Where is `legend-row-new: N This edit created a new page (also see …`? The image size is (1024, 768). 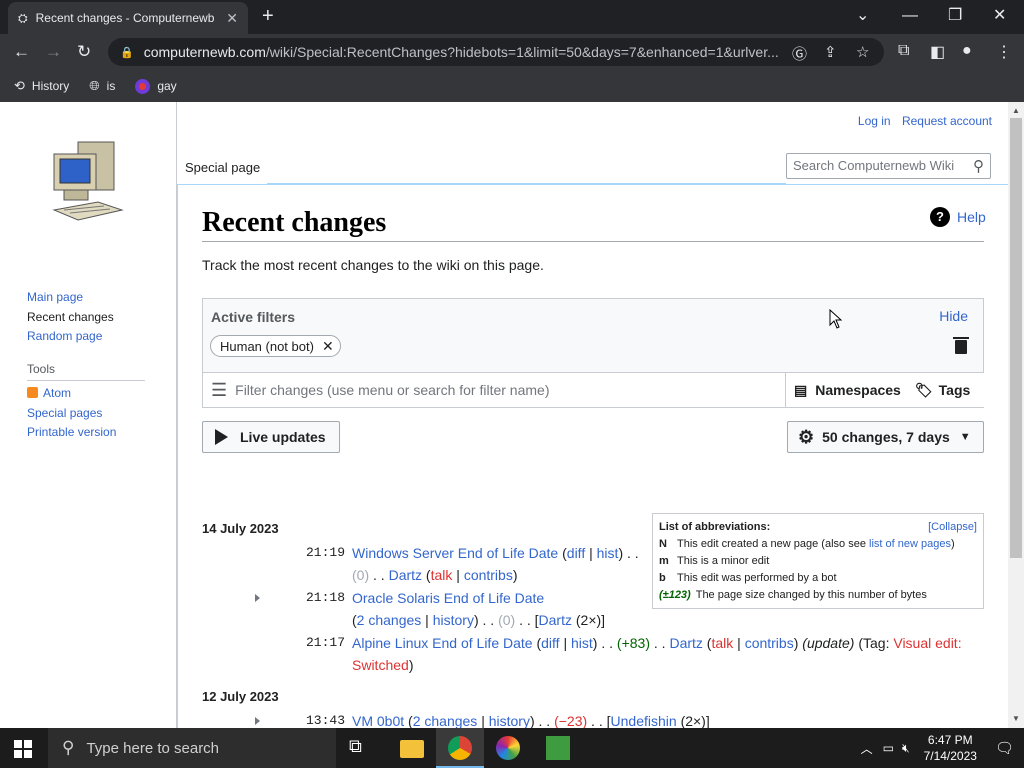
legend-row-new: N This edit created a new page (also see … is located at coordinates (818, 544).